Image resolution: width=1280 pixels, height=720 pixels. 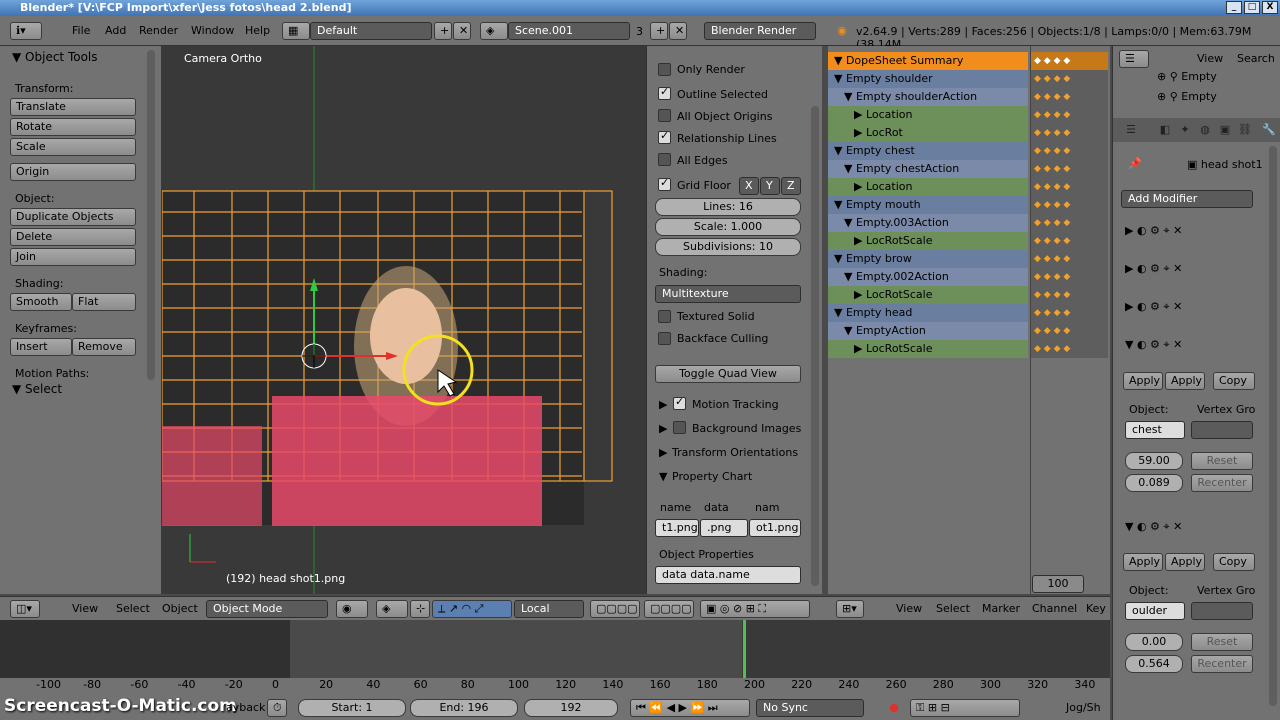 What do you see at coordinates (953, 608) in the screenshot?
I see `dopesheet-select-menu: Select` at bounding box center [953, 608].